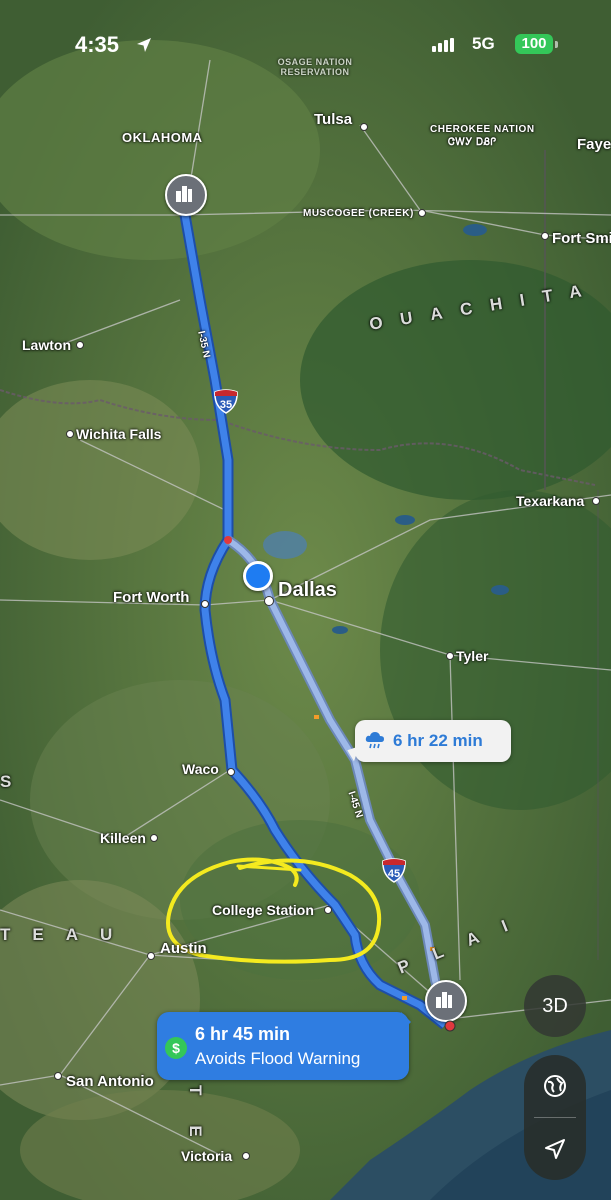  Describe the element at coordinates (556, 44) in the screenshot. I see `battery-cap` at that location.